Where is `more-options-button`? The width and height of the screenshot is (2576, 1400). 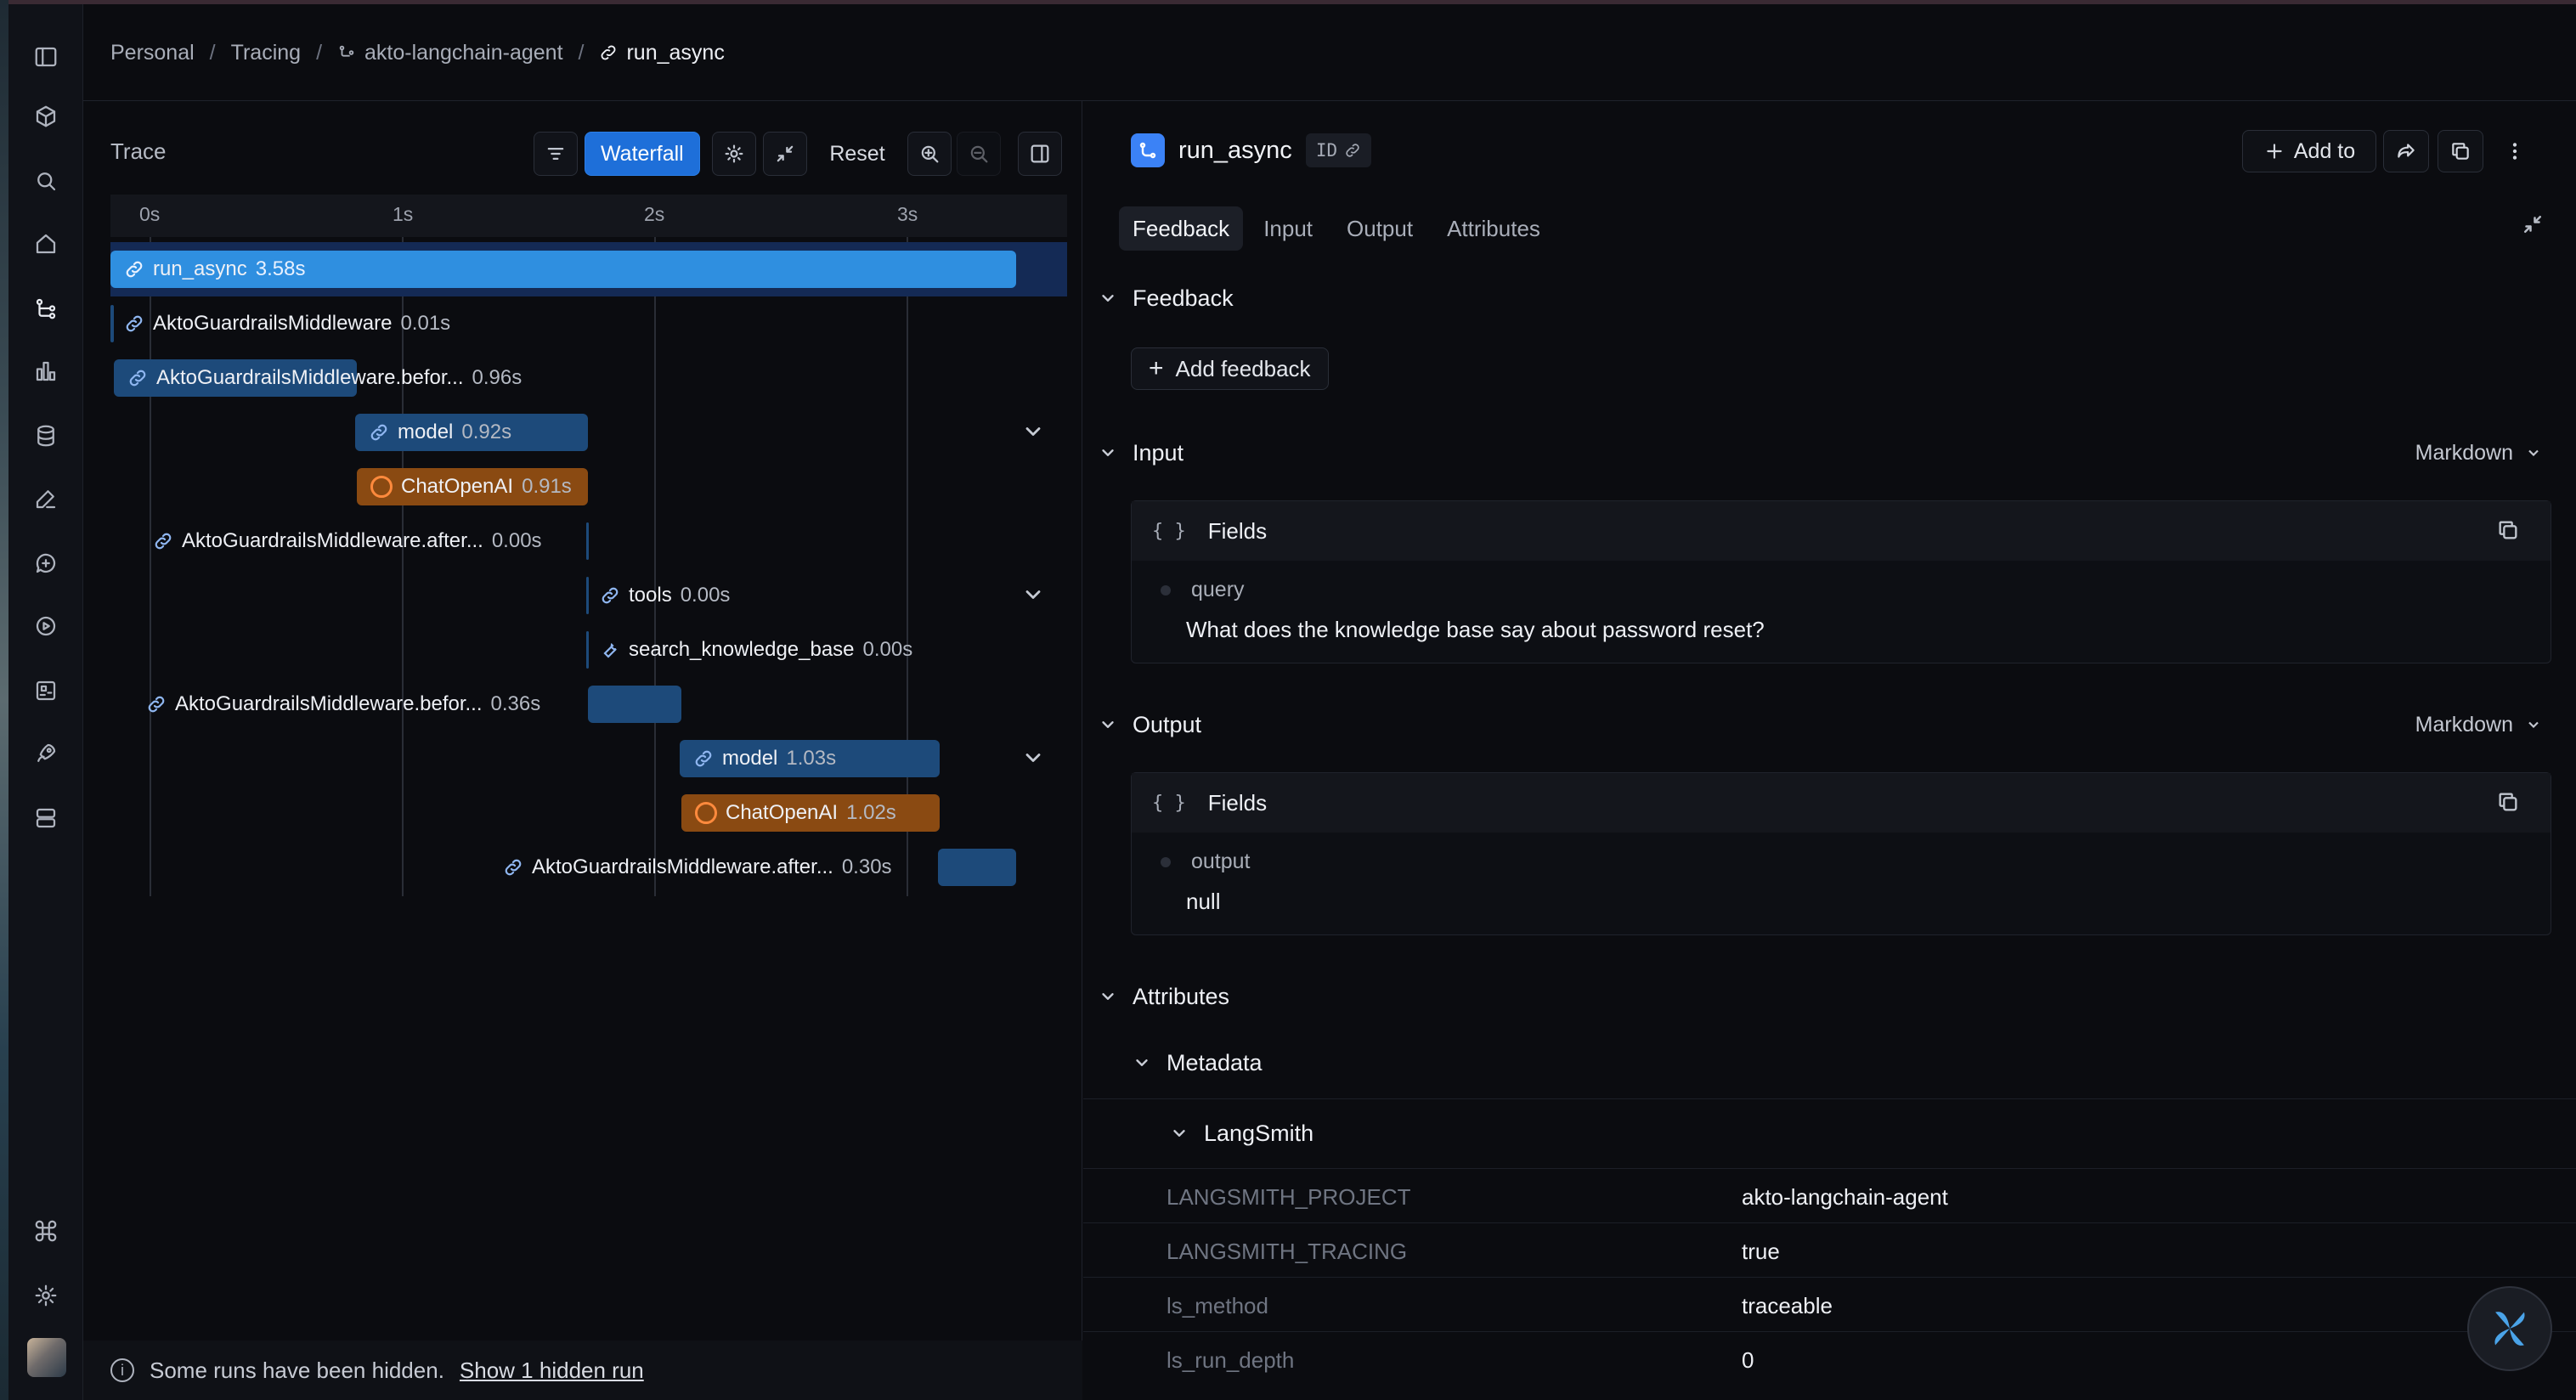
more-options-button is located at coordinates (2515, 151).